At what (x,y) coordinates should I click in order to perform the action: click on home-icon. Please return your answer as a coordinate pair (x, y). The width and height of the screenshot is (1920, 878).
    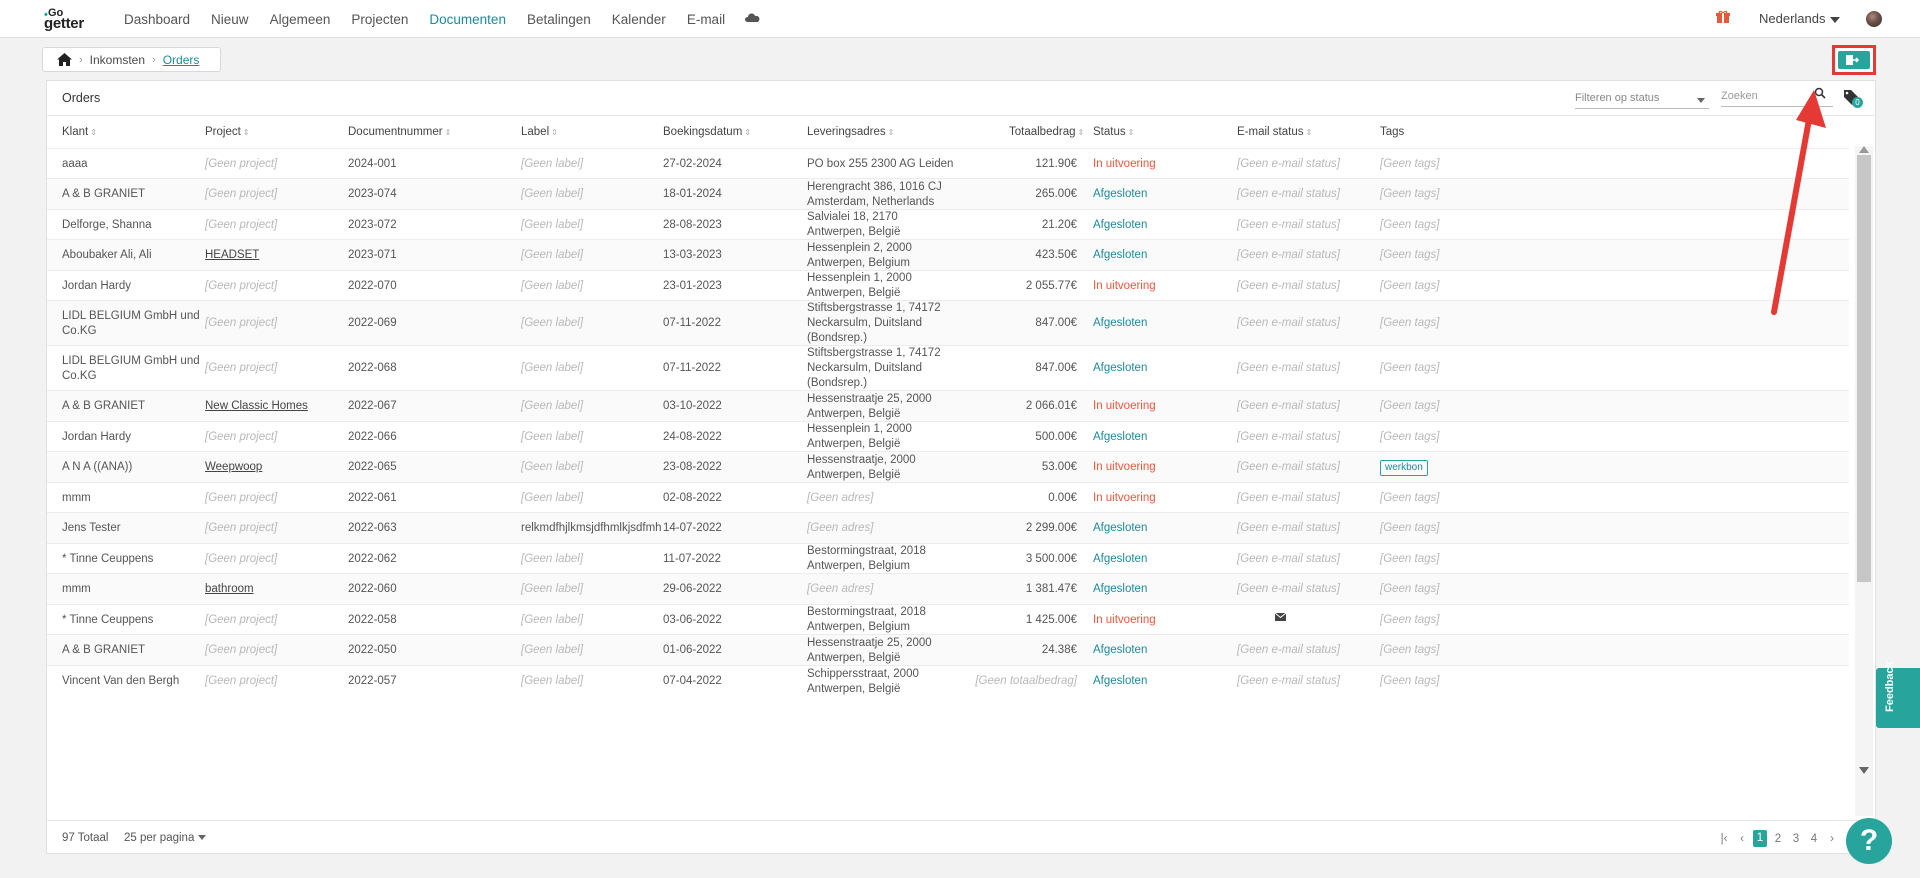
    Looking at the image, I should click on (64, 59).